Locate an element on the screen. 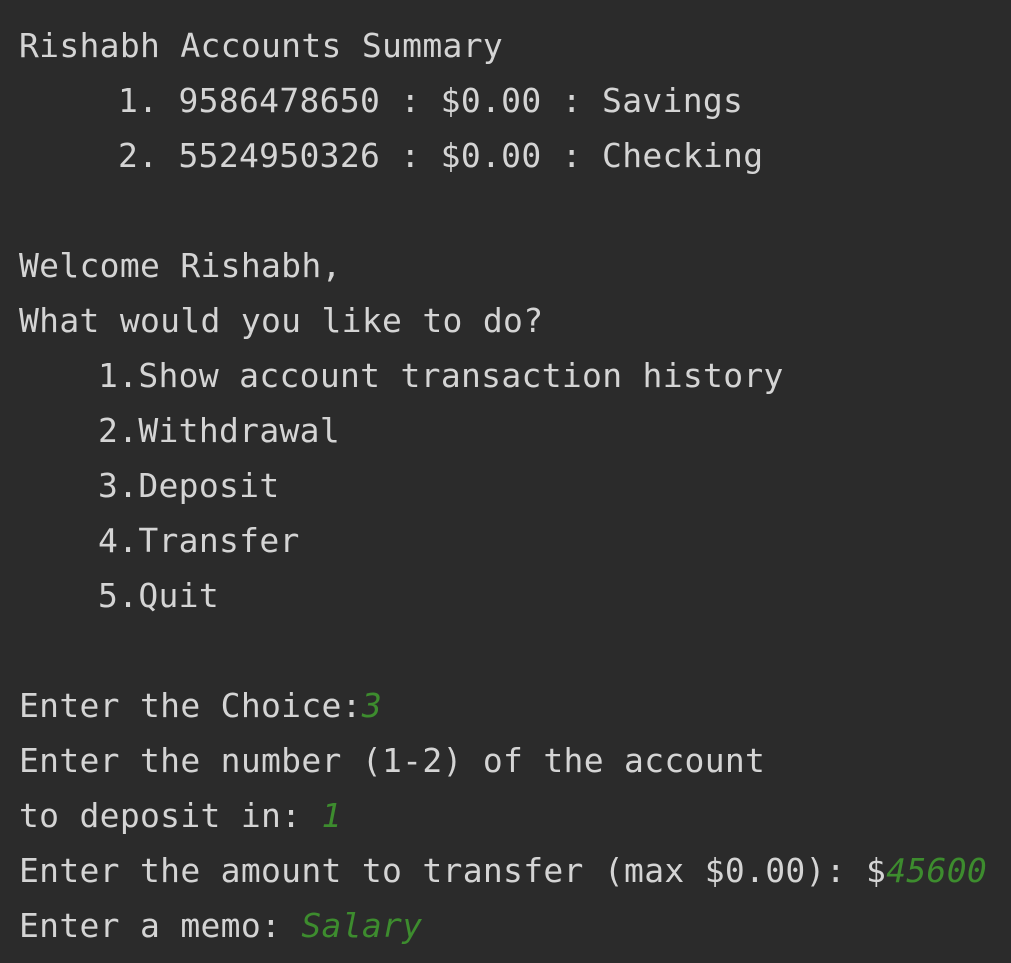 The image size is (1011, 963). account-input-line: to deposit in: 1 is located at coordinates (515, 815).